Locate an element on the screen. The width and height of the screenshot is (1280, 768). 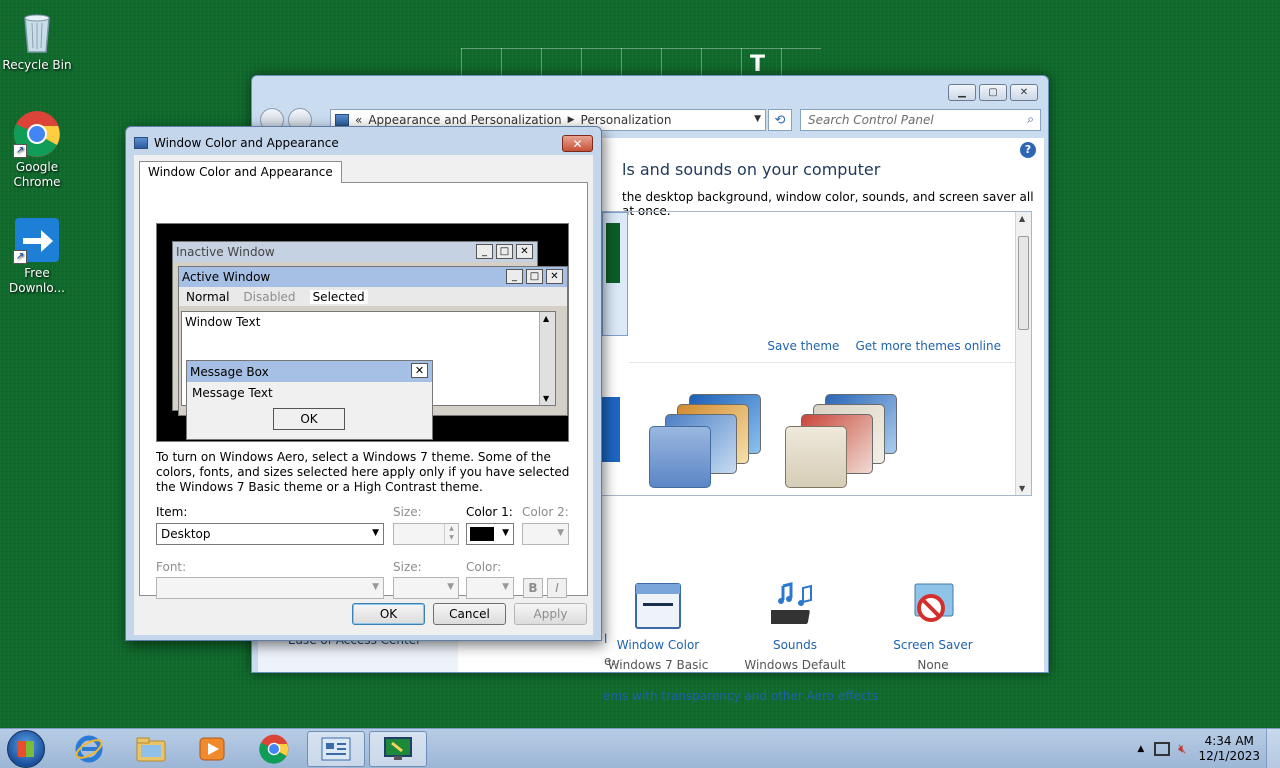
screen-saver-item: Screen Saver None is located at coordinates (933, 627).